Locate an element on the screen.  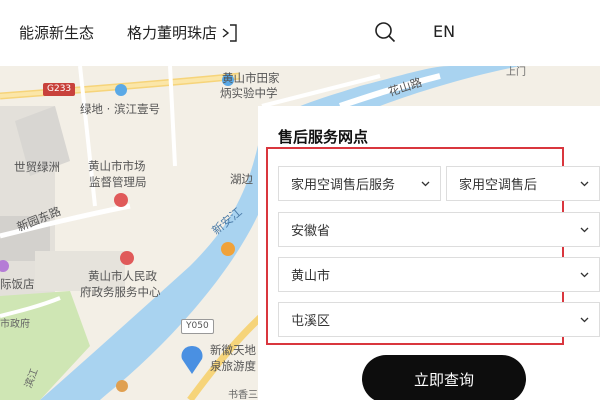
province-select: 安徽省 is located at coordinates (439, 229).